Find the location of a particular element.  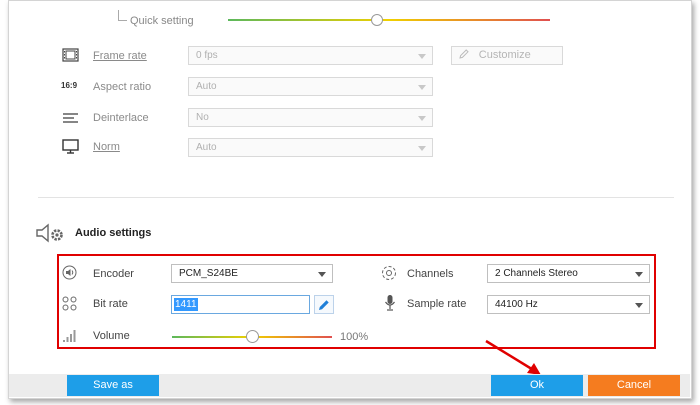

norm-label: Norm is located at coordinates (106, 147).